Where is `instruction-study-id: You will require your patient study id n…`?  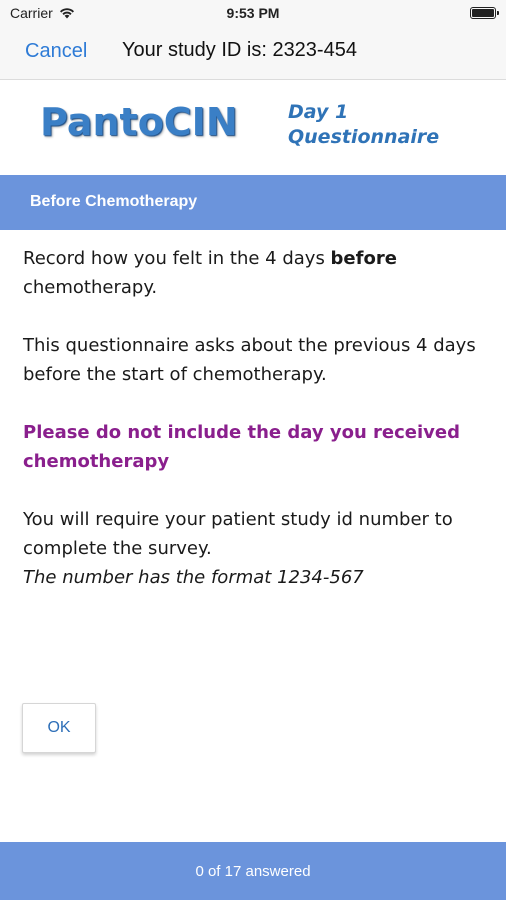
instruction-study-id: You will require your patient study id n… is located at coordinates (255, 548).